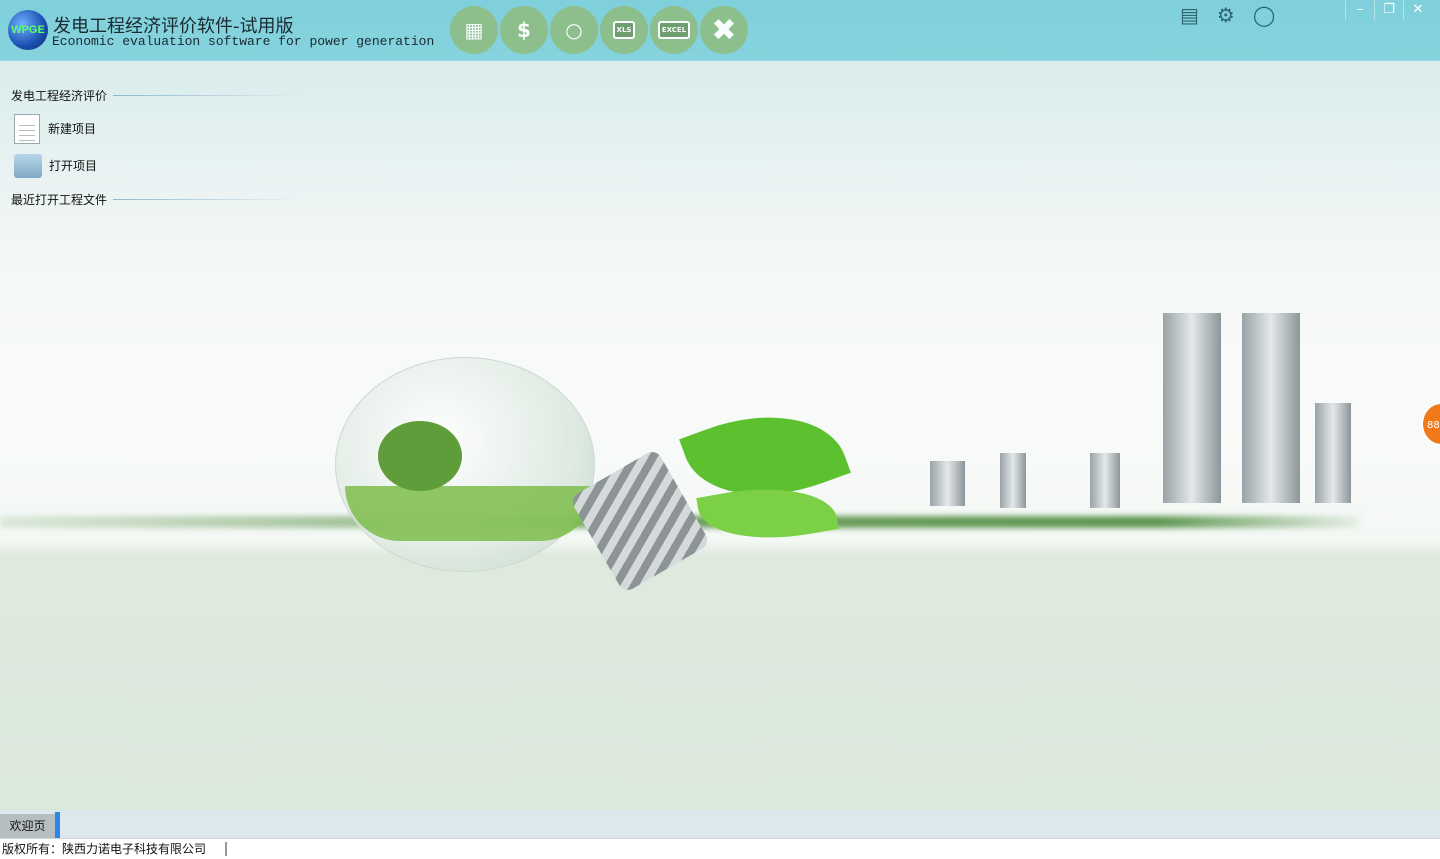 The height and width of the screenshot is (859, 1440). What do you see at coordinates (524, 30) in the screenshot?
I see `money-cycle-icon: $` at bounding box center [524, 30].